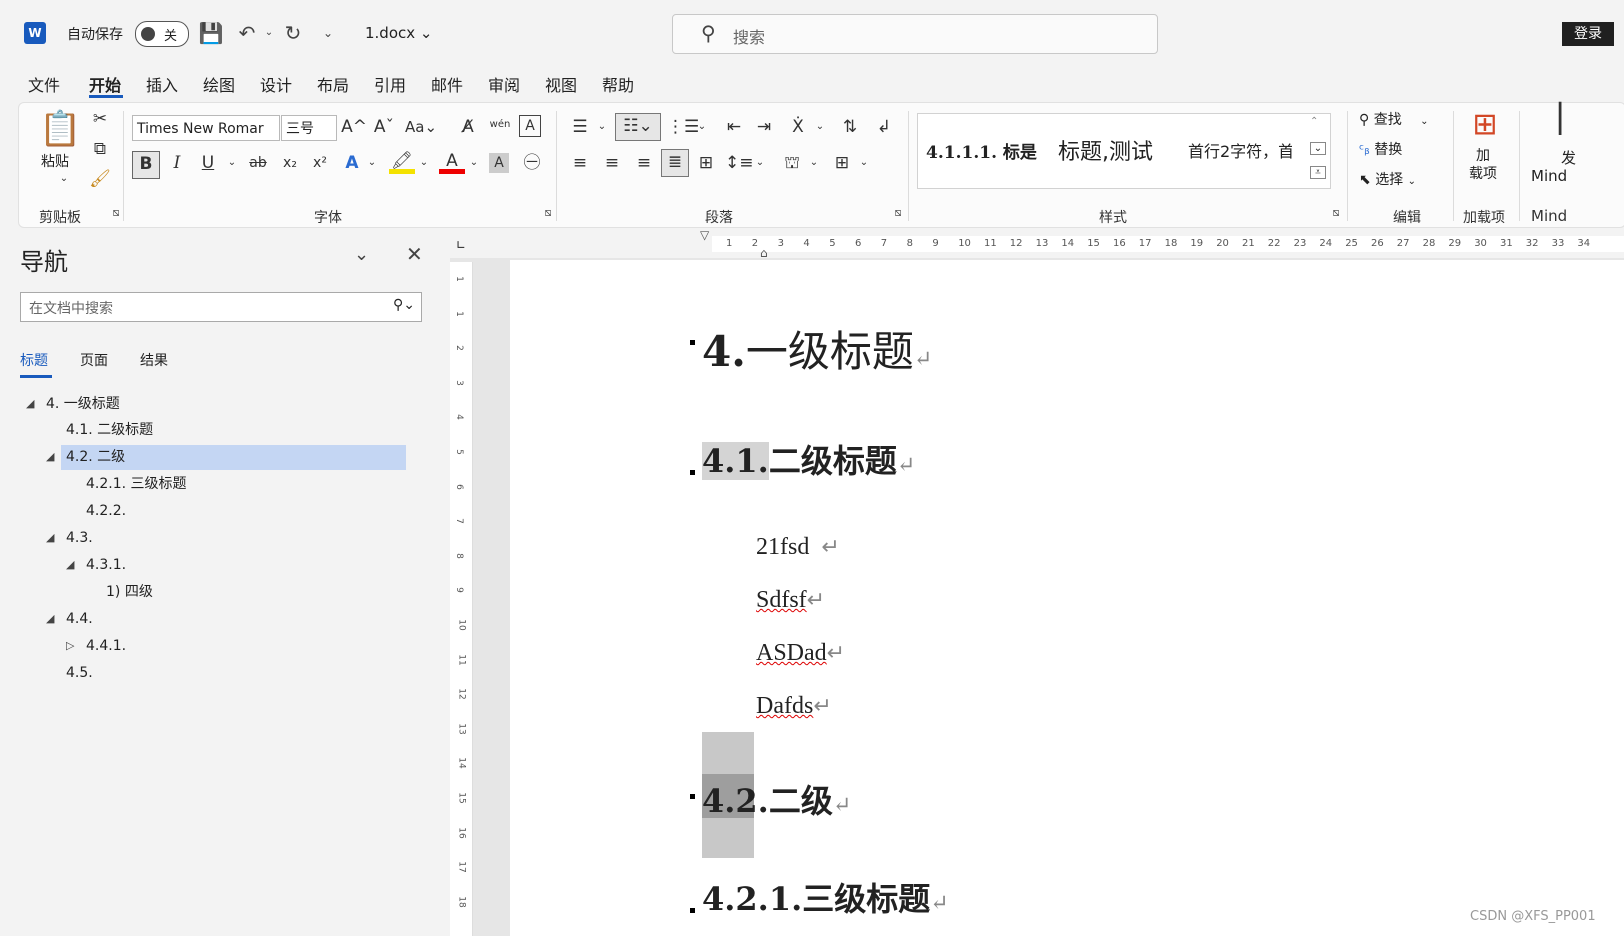 The image size is (1624, 936). What do you see at coordinates (398, 33) in the screenshot?
I see `filename-button: 1.docx ⌄` at bounding box center [398, 33].